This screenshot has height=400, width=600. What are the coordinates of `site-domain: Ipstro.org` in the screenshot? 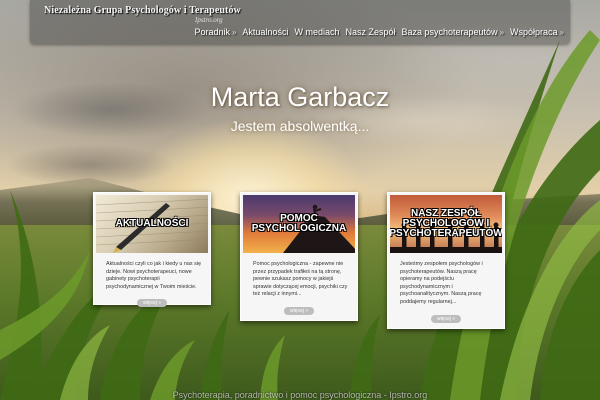 It's located at (209, 20).